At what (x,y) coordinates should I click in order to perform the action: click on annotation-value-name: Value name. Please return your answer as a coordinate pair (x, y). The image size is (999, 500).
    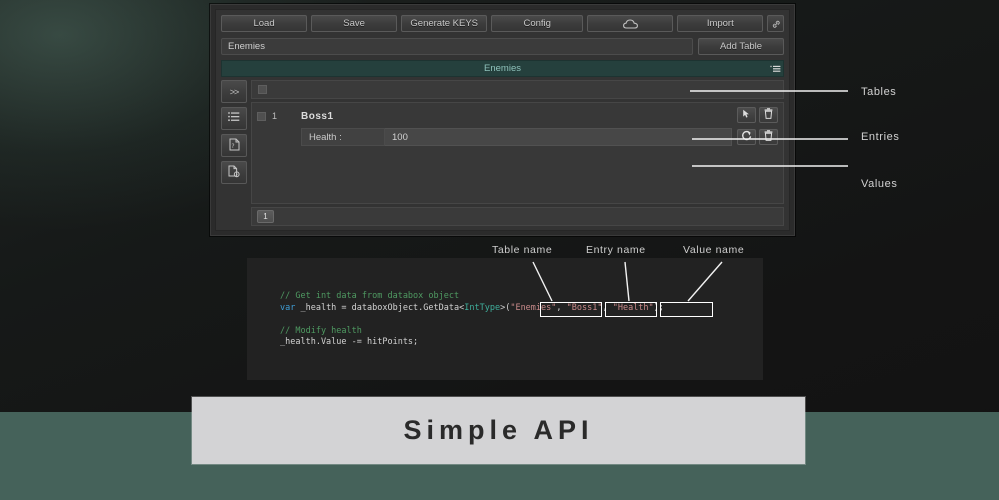
    Looking at the image, I should click on (714, 250).